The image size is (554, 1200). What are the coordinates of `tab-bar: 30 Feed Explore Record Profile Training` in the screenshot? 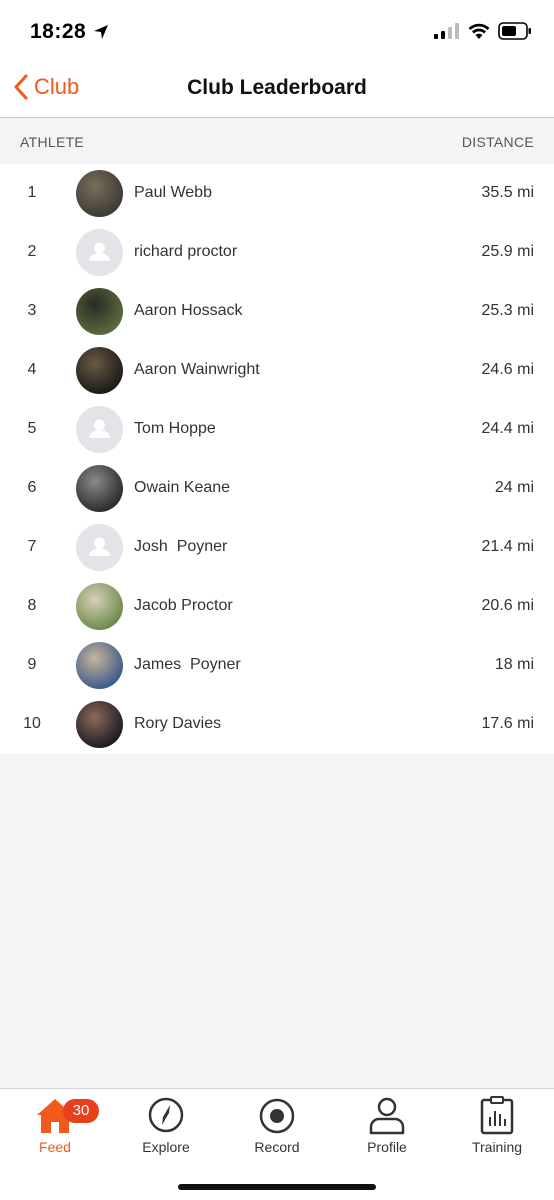 It's located at (277, 1144).